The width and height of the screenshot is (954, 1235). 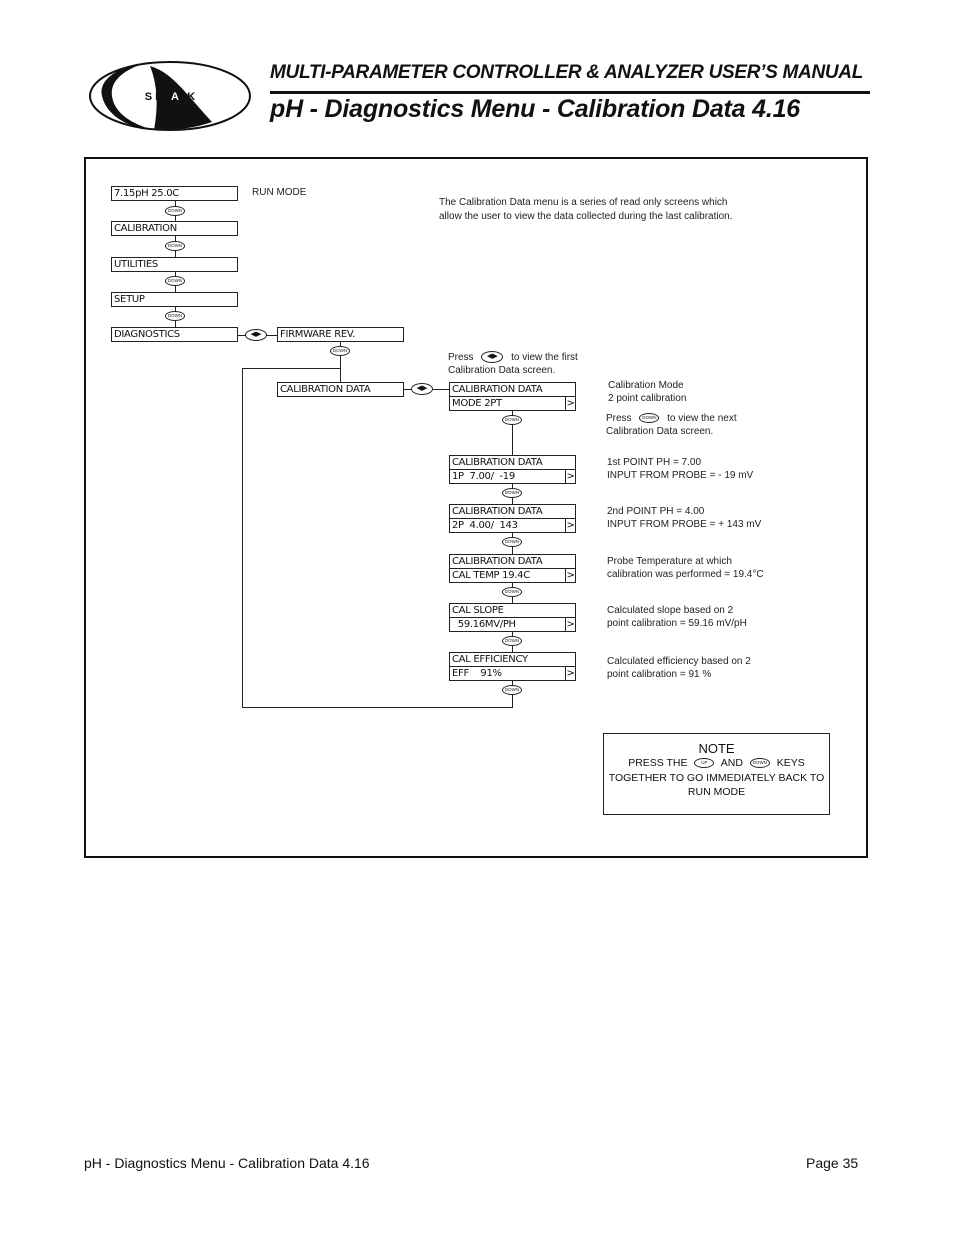 I want to click on note-text: AND, so click(x=731, y=763).